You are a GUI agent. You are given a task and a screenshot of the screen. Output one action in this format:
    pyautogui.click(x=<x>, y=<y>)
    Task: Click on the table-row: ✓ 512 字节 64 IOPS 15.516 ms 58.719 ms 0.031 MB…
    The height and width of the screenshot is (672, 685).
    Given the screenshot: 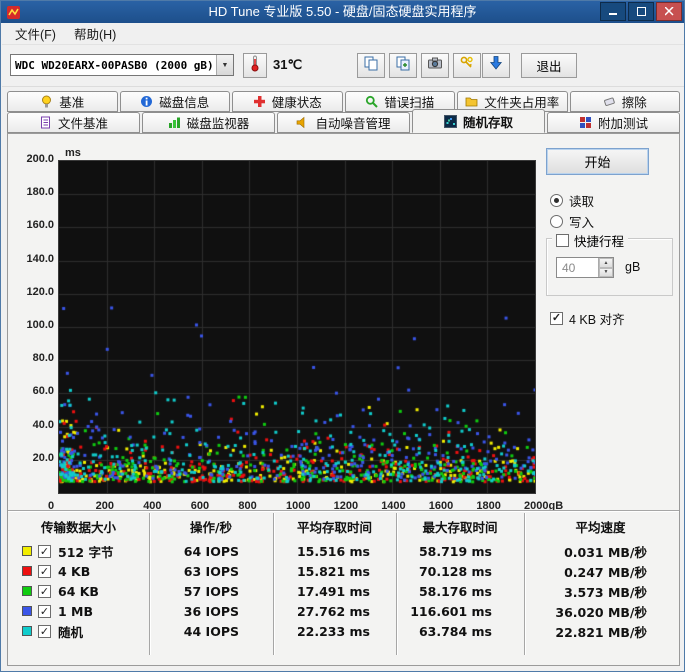 What is the action you would take?
    pyautogui.click(x=343, y=551)
    